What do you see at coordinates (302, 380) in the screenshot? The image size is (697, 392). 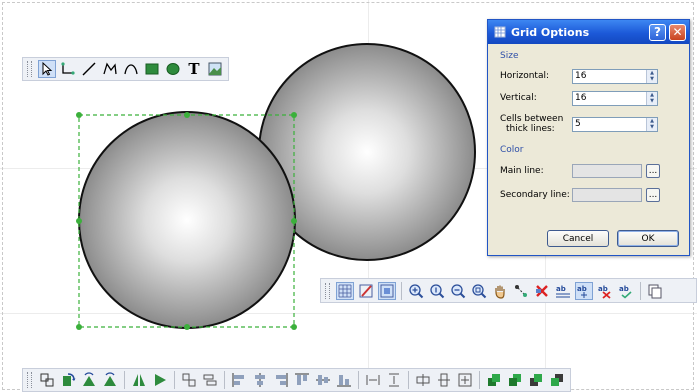 I see `align-middle-icon` at bounding box center [302, 380].